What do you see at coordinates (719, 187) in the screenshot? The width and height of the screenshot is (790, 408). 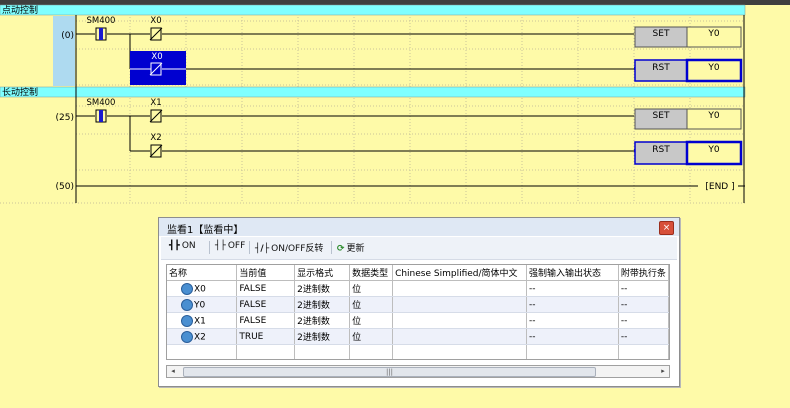 I see `end-instruction: [END ]` at bounding box center [719, 187].